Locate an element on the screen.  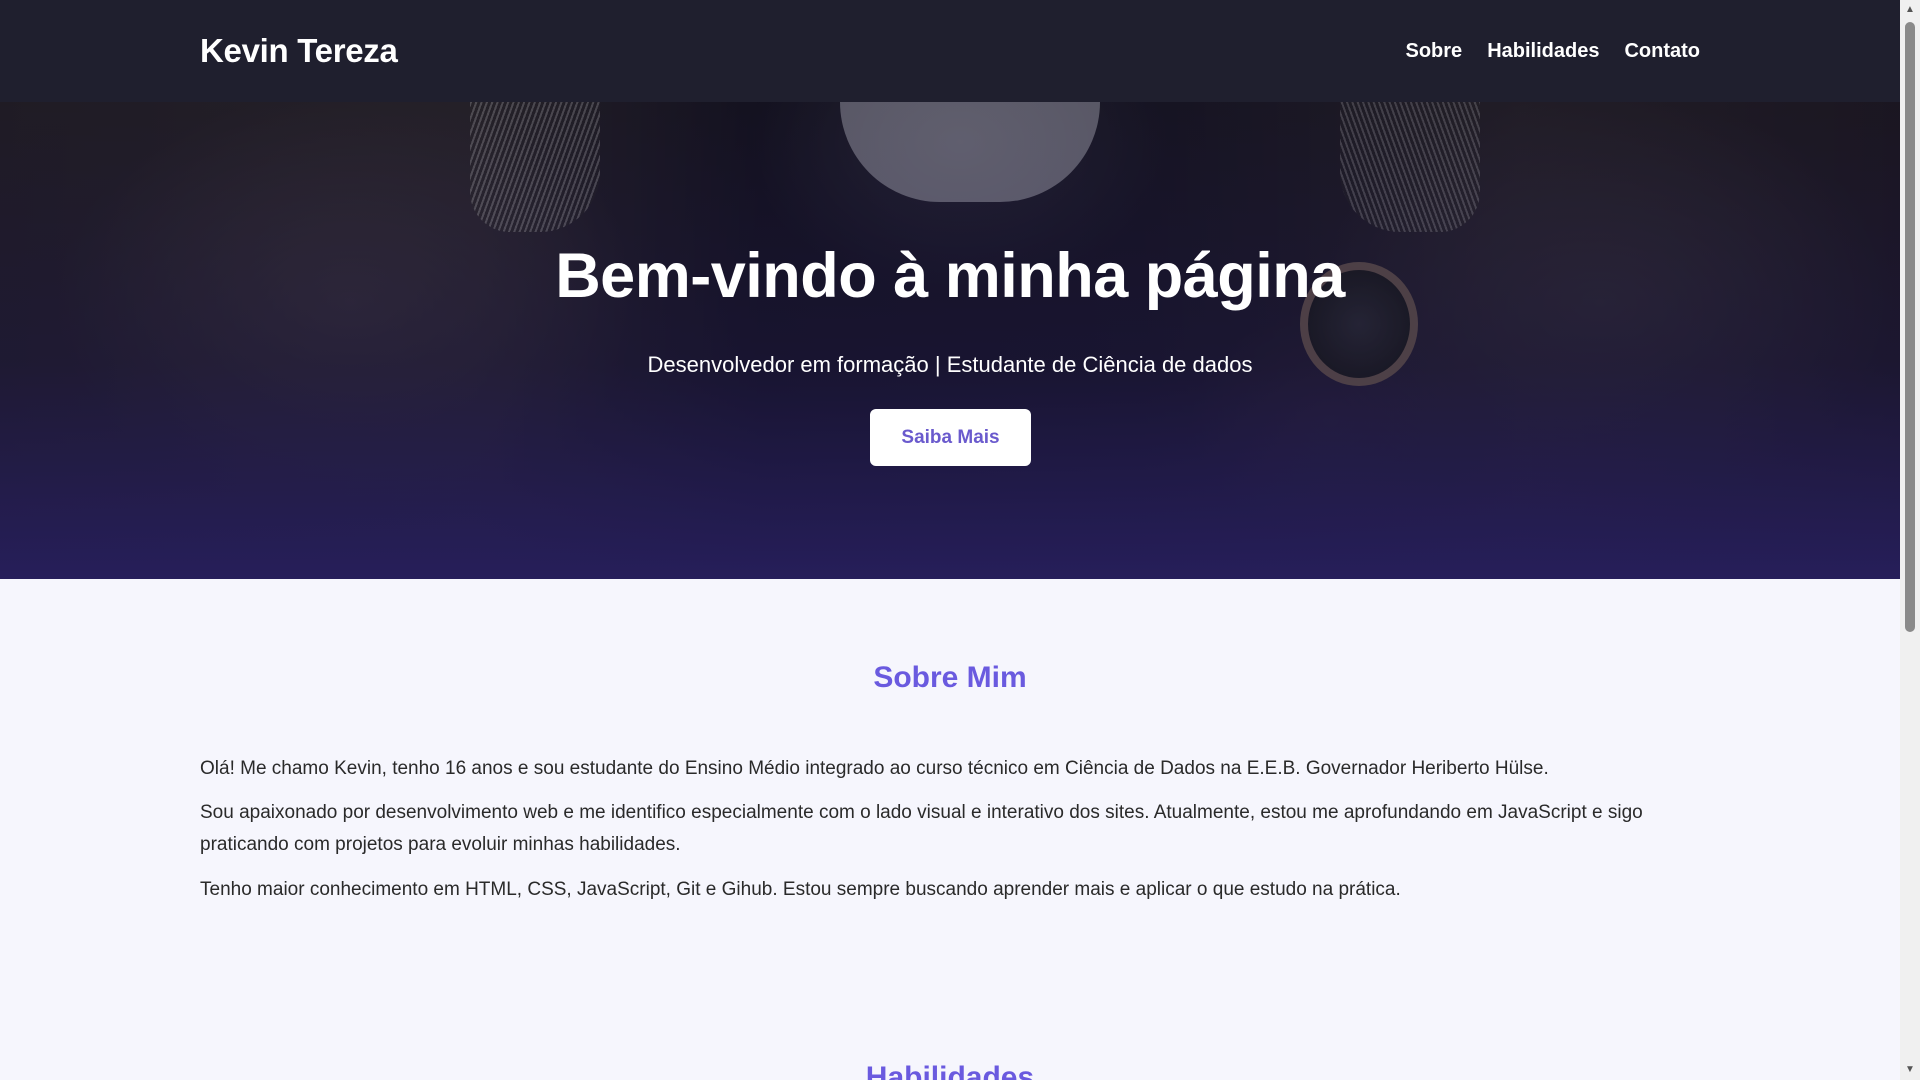
hero-title: Bem-vindo à minha página is located at coordinates (950, 276).